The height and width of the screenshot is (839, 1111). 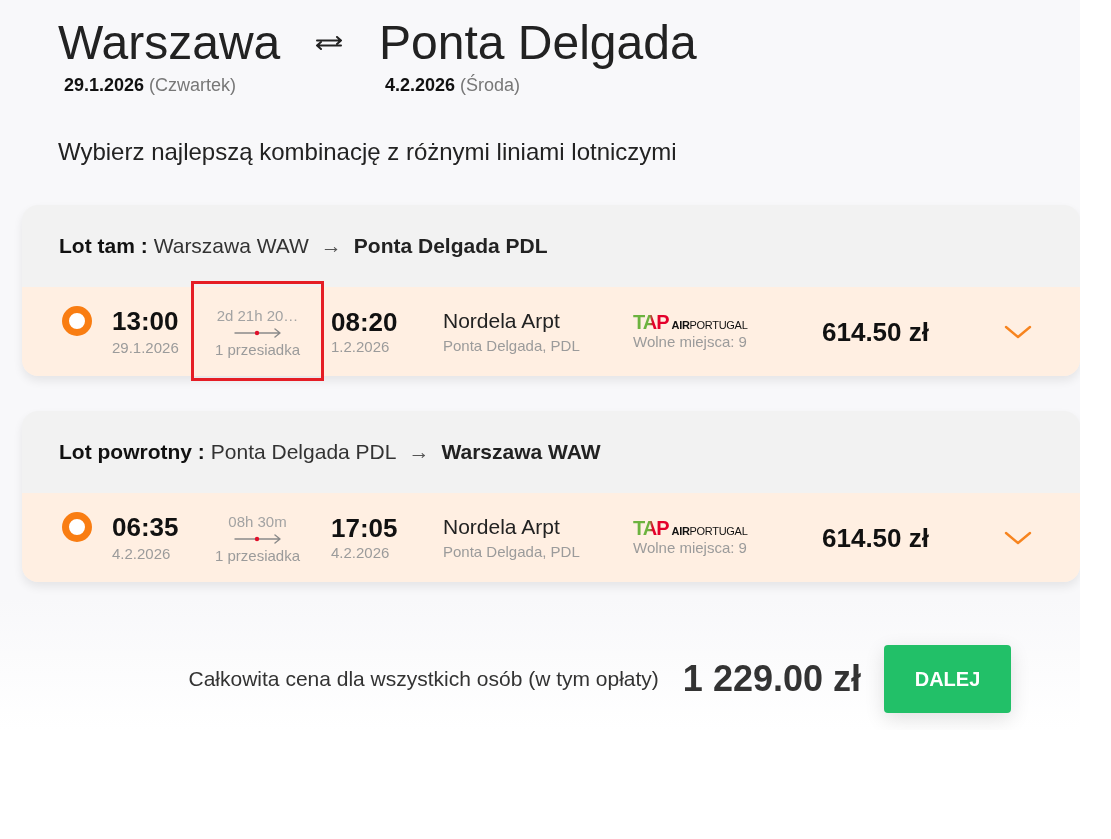 I want to click on city-title: Ponta Delgada, so click(x=538, y=43).